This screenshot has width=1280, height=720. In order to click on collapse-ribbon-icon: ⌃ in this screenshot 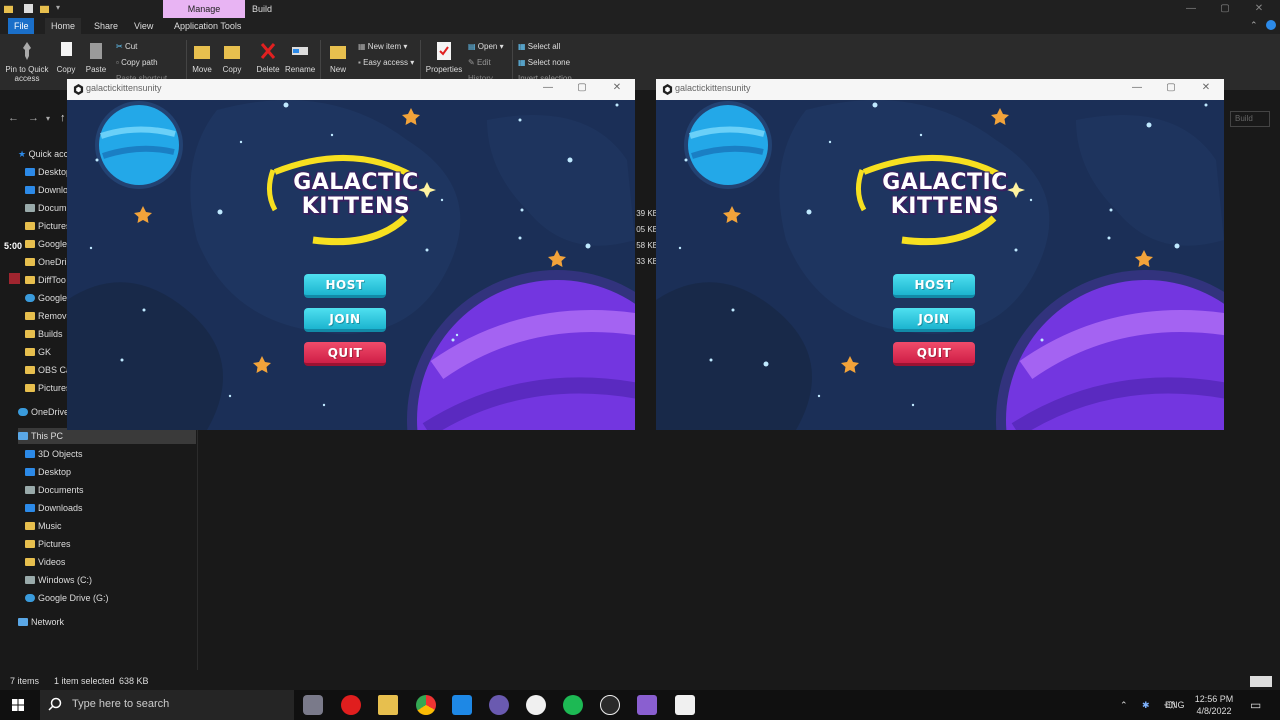, I will do `click(1254, 25)`.